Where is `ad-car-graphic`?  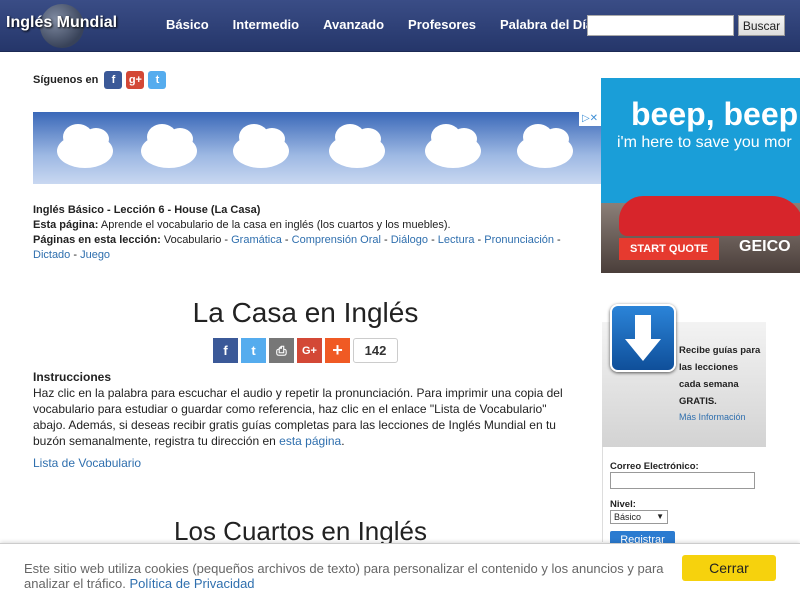 ad-car-graphic is located at coordinates (709, 216).